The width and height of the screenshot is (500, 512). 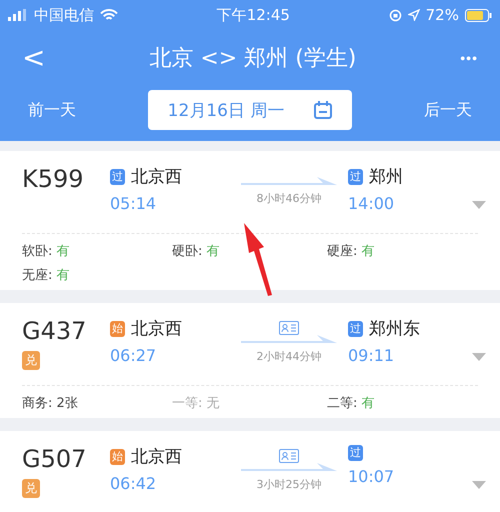 What do you see at coordinates (54, 459) in the screenshot?
I see `train-number: G507` at bounding box center [54, 459].